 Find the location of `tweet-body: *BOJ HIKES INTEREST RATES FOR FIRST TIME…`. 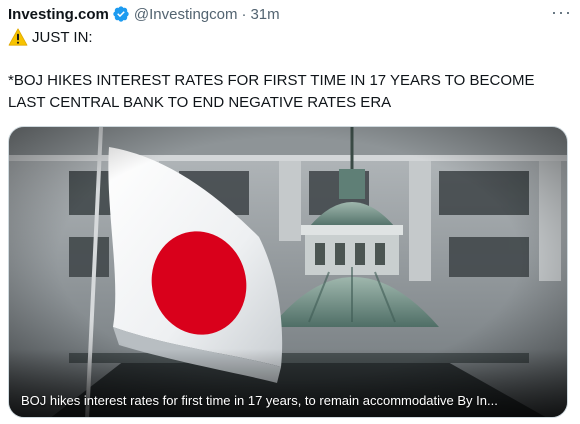

tweet-body: *BOJ HIKES INTEREST RATES FOR FIRST TIME… is located at coordinates (271, 91).